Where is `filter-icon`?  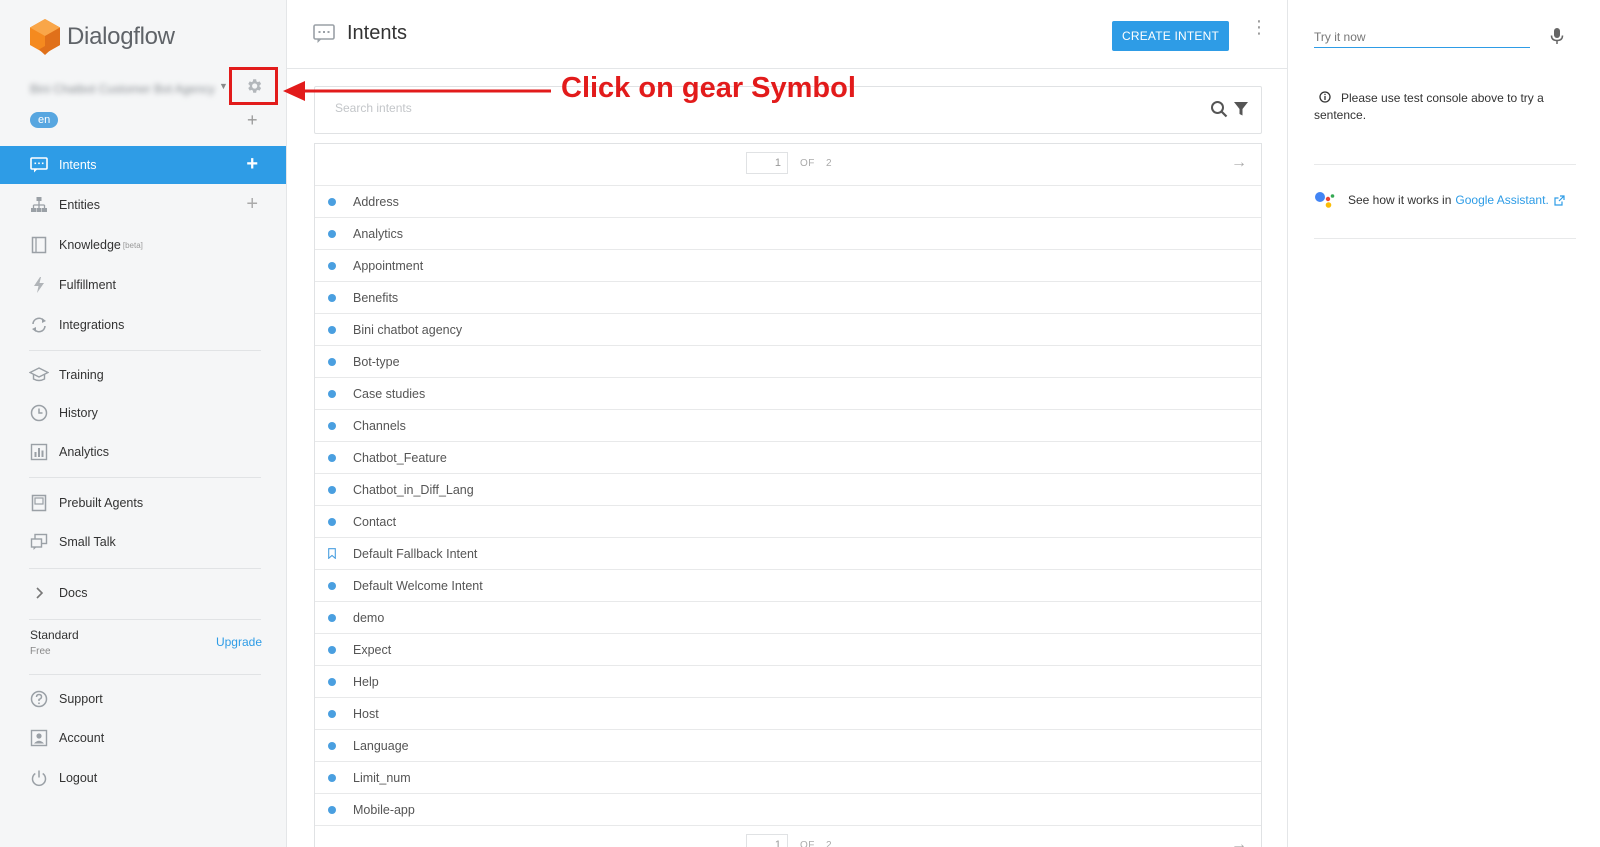
filter-icon is located at coordinates (1241, 109).